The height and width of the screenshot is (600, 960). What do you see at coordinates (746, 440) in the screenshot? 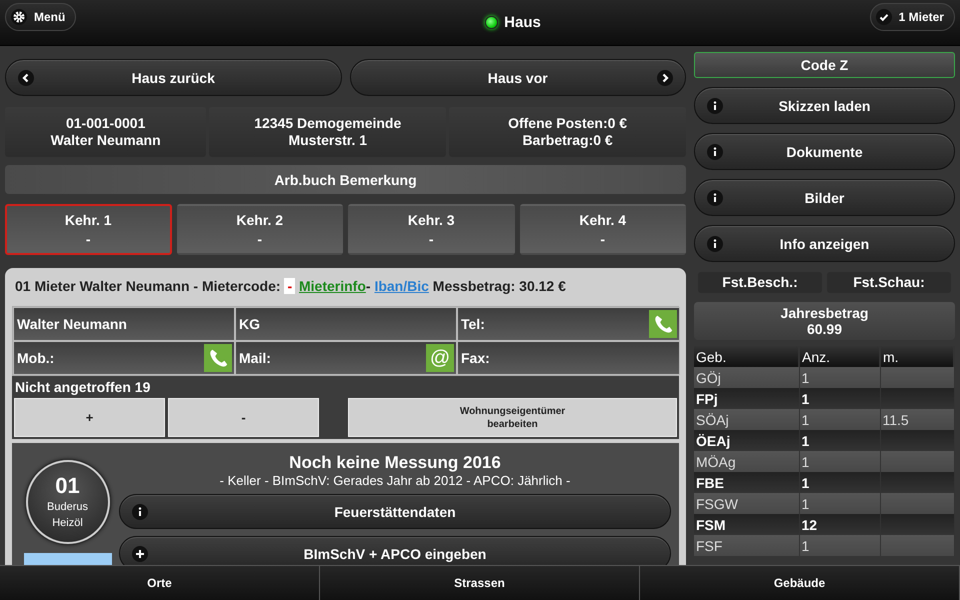
I see `table-cell: ÖEAj` at bounding box center [746, 440].